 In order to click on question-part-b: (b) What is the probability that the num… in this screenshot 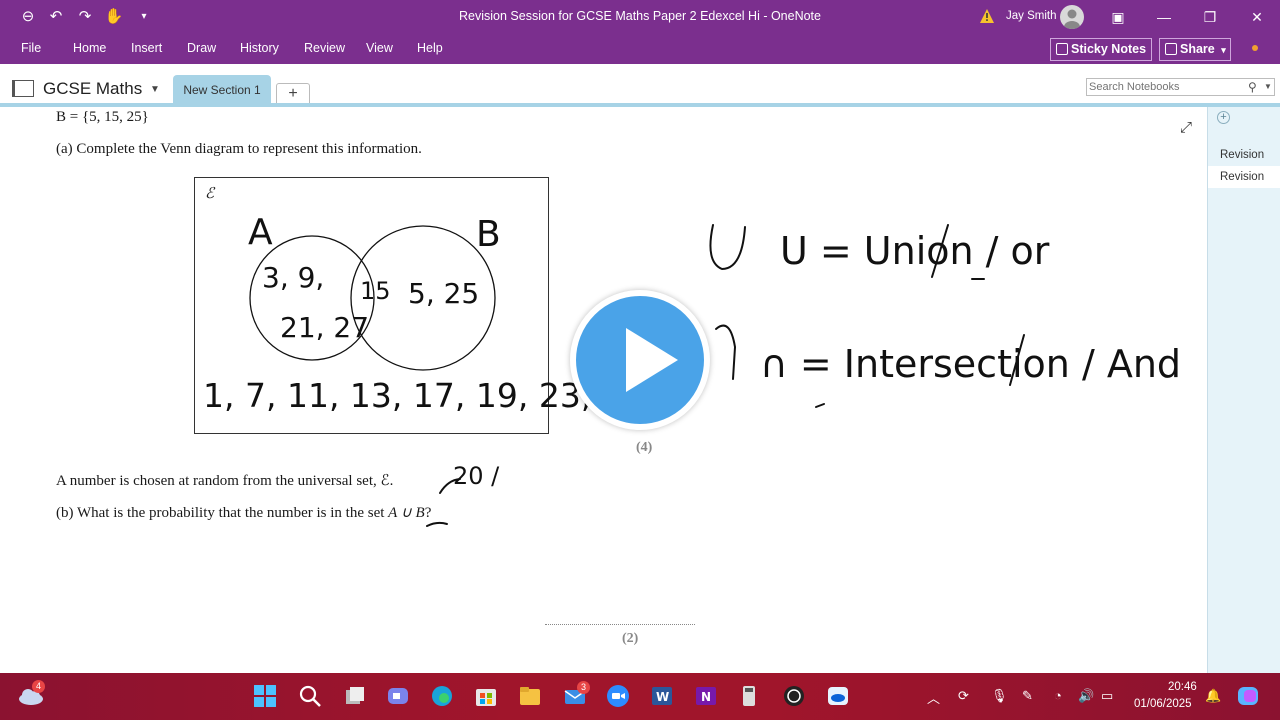, I will do `click(243, 512)`.